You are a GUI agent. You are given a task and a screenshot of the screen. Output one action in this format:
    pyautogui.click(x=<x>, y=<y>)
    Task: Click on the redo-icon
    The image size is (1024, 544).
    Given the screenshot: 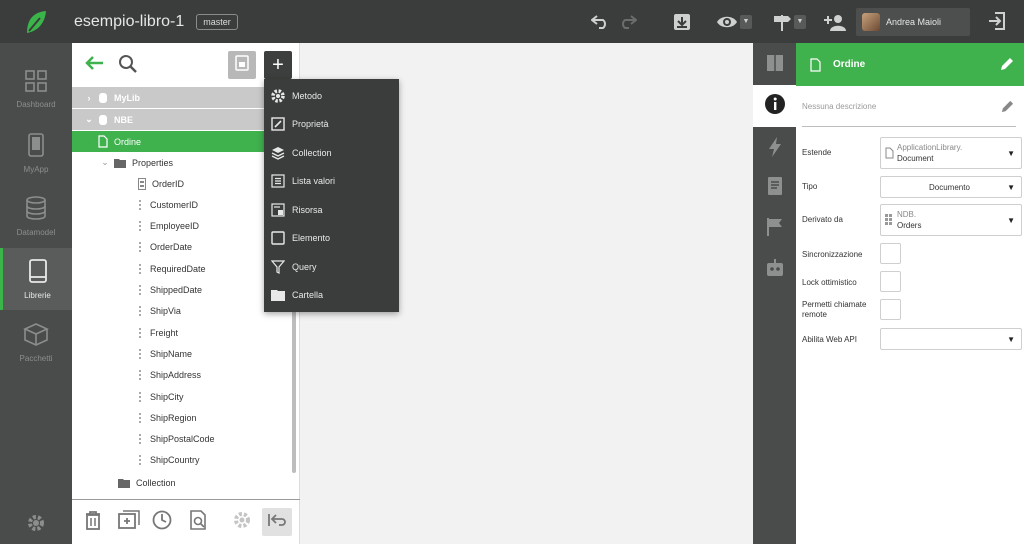 What is the action you would take?
    pyautogui.click(x=628, y=21)
    